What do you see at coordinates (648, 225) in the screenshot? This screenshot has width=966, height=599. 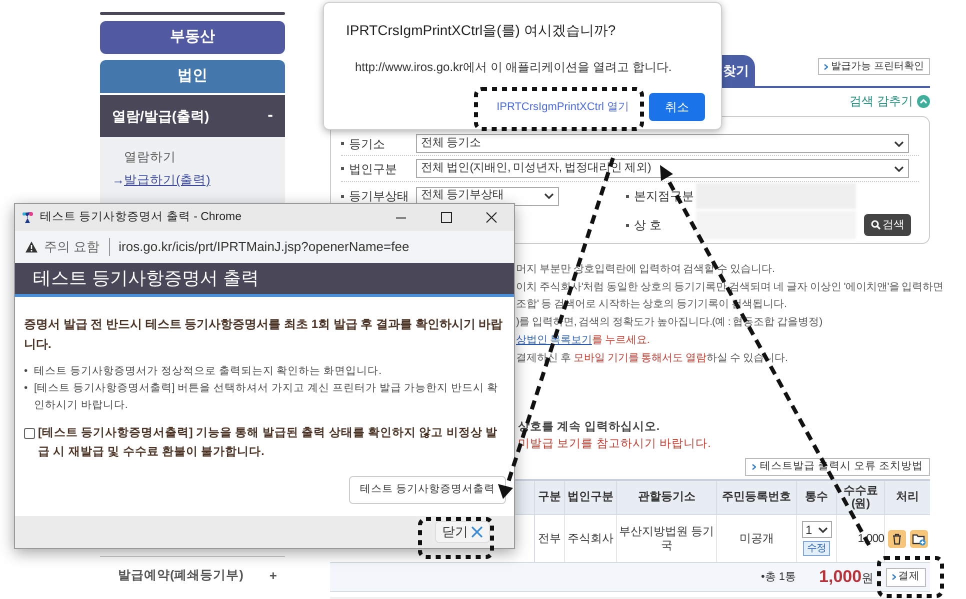 I see `field-label: 상 호` at bounding box center [648, 225].